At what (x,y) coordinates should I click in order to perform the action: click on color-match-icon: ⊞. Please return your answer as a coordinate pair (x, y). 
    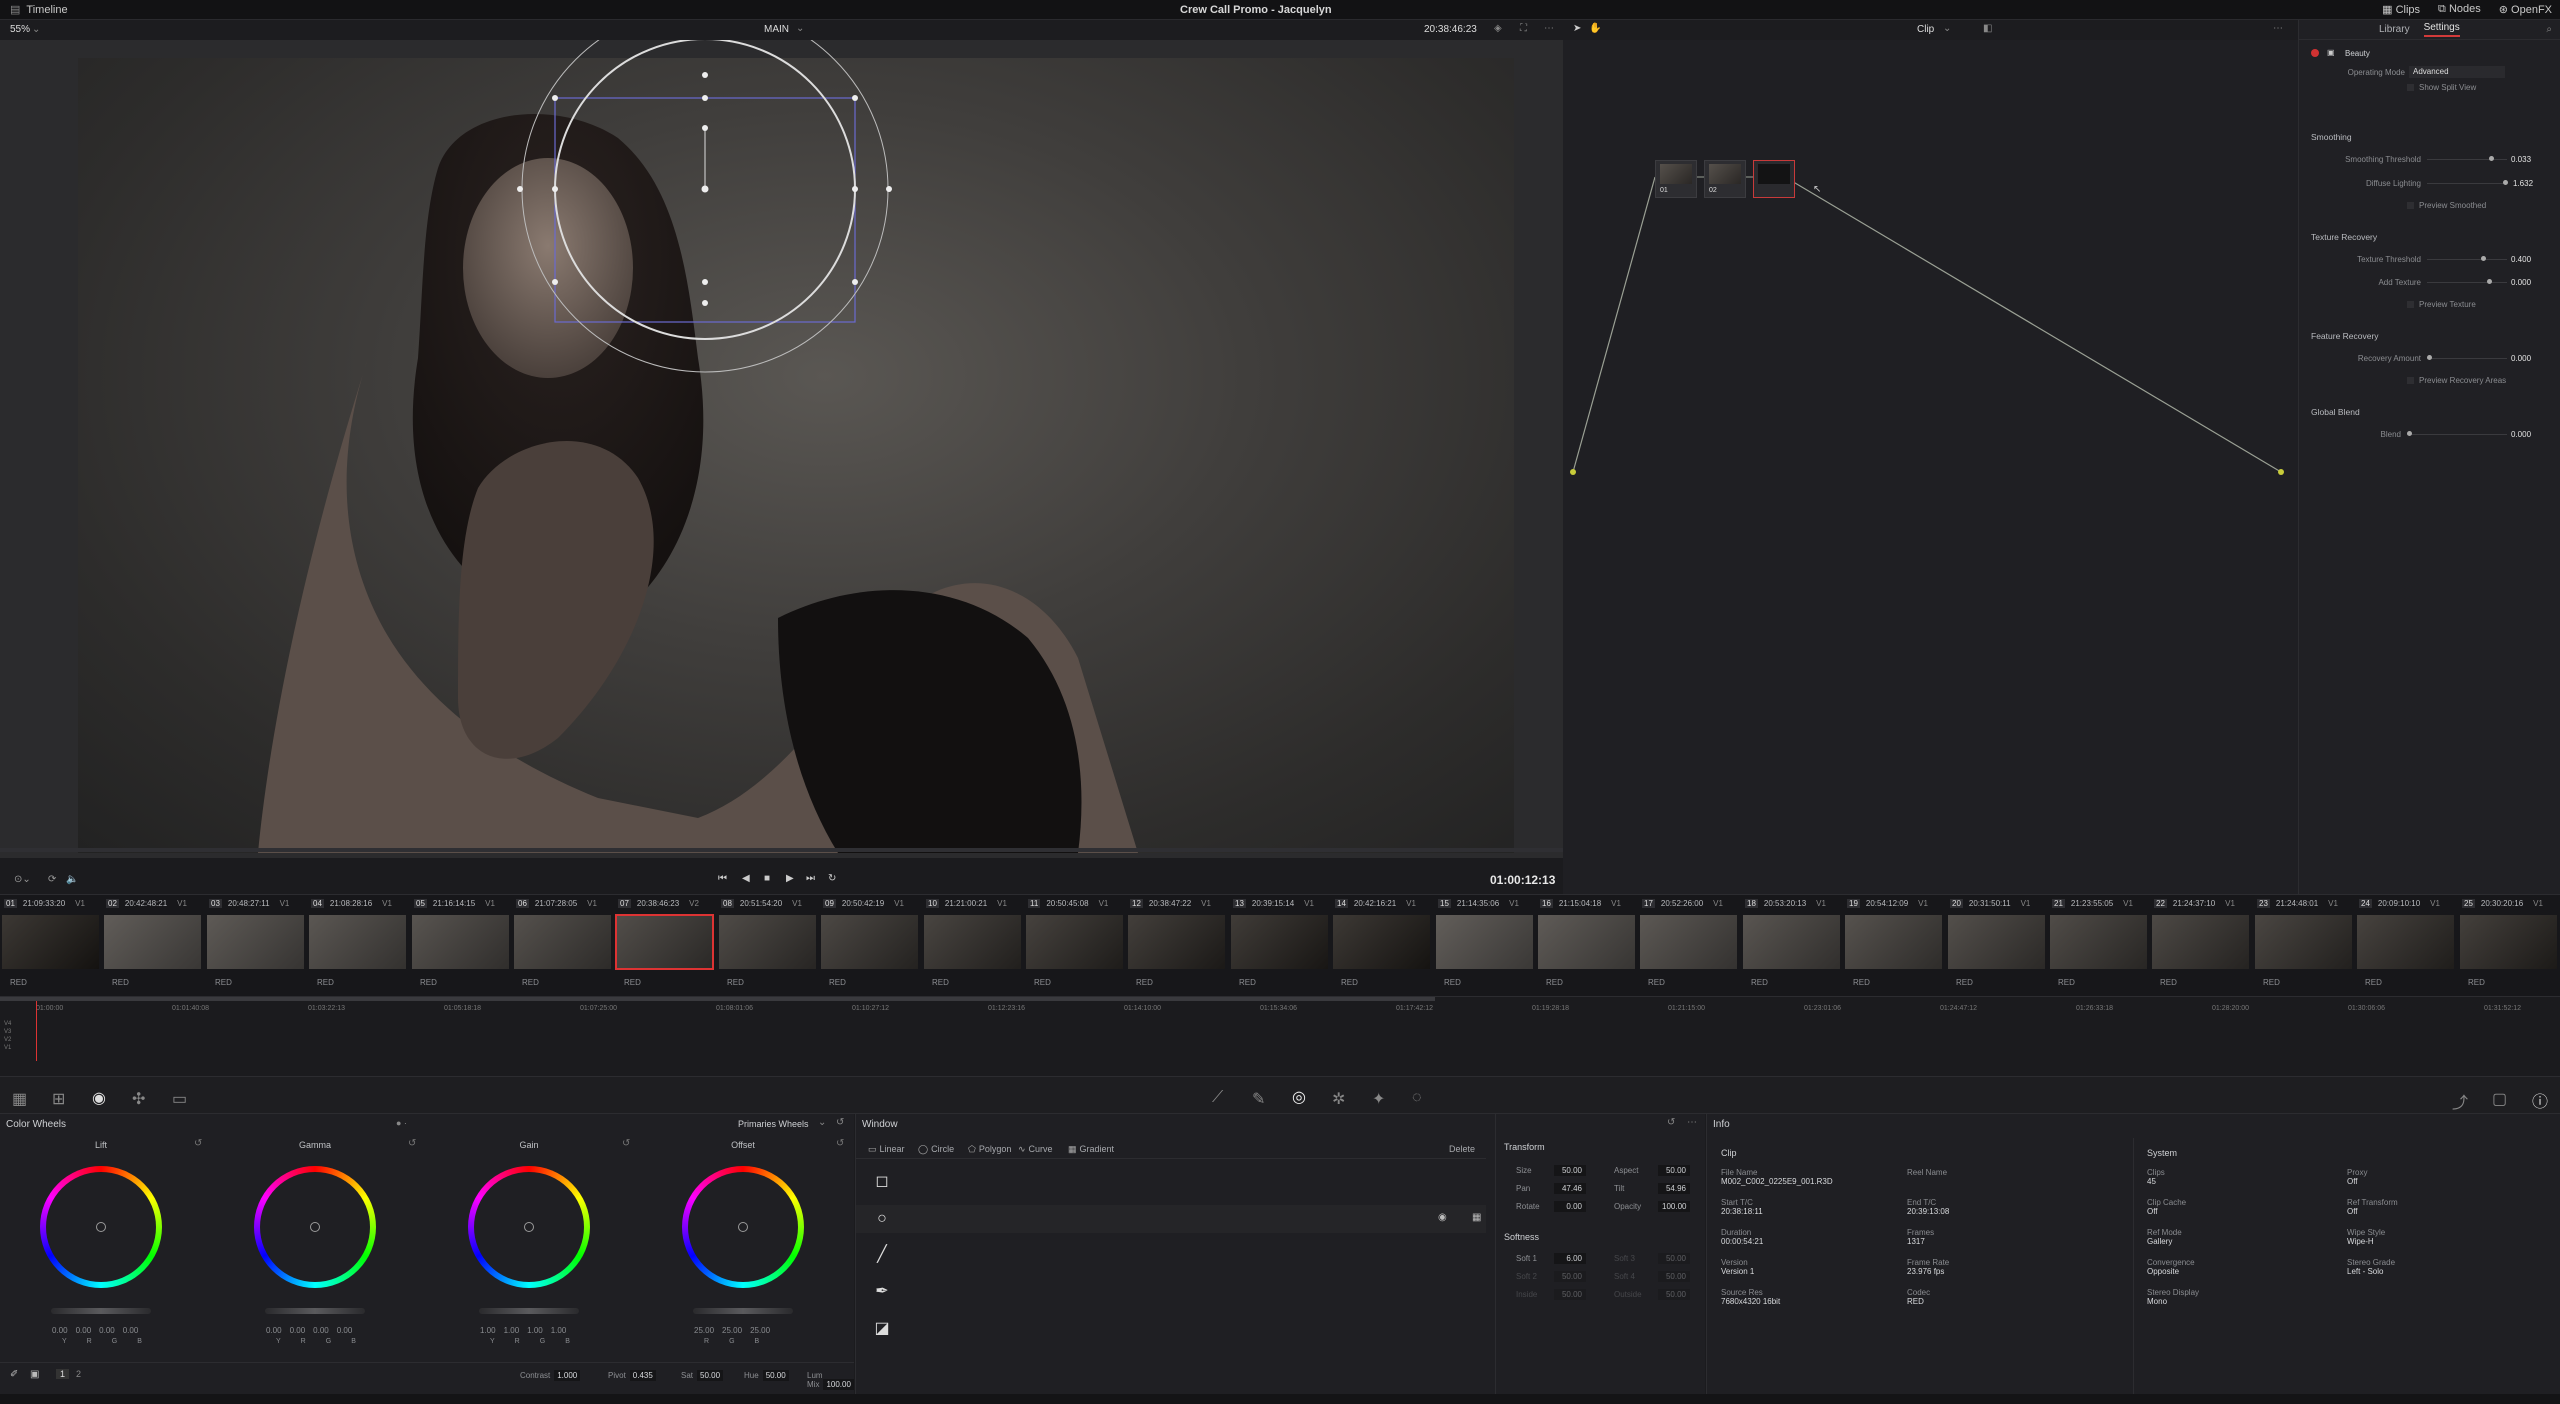
    Looking at the image, I should click on (58, 1099).